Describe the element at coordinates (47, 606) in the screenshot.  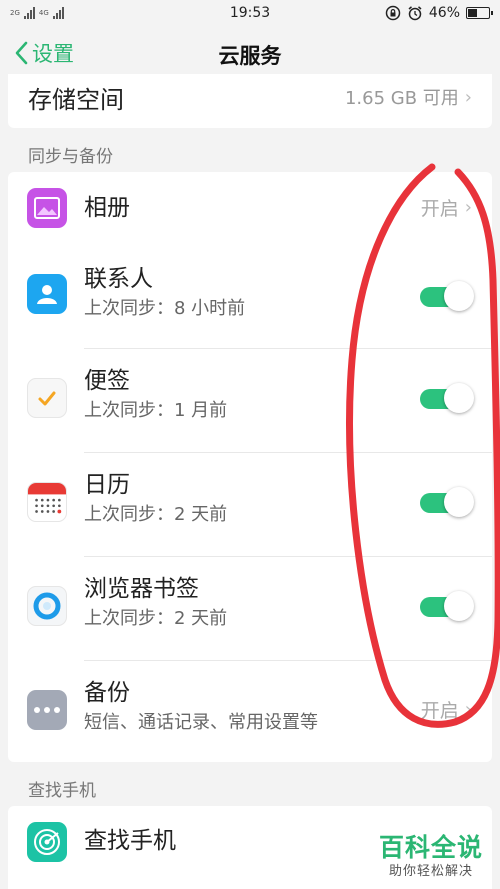
I see `browser-icon` at that location.